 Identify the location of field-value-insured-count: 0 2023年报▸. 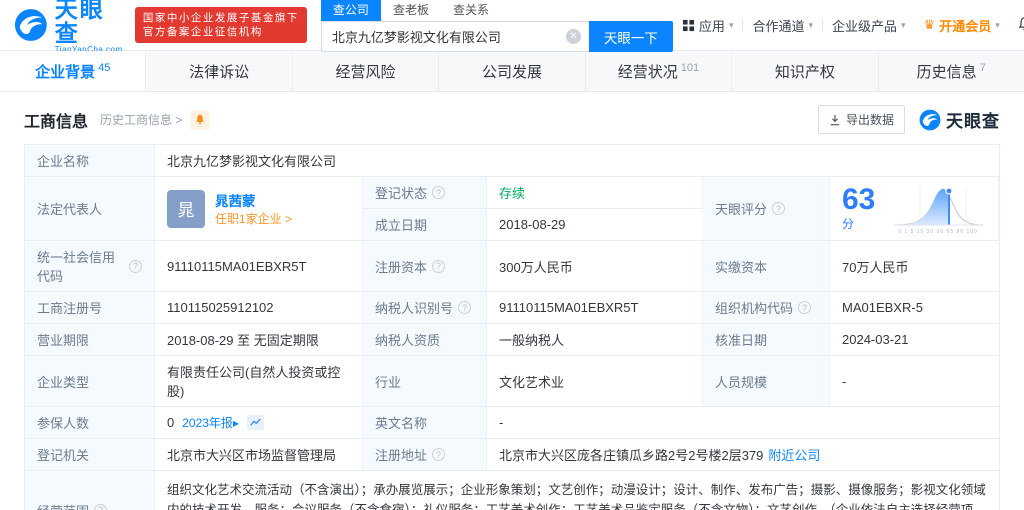
(259, 423).